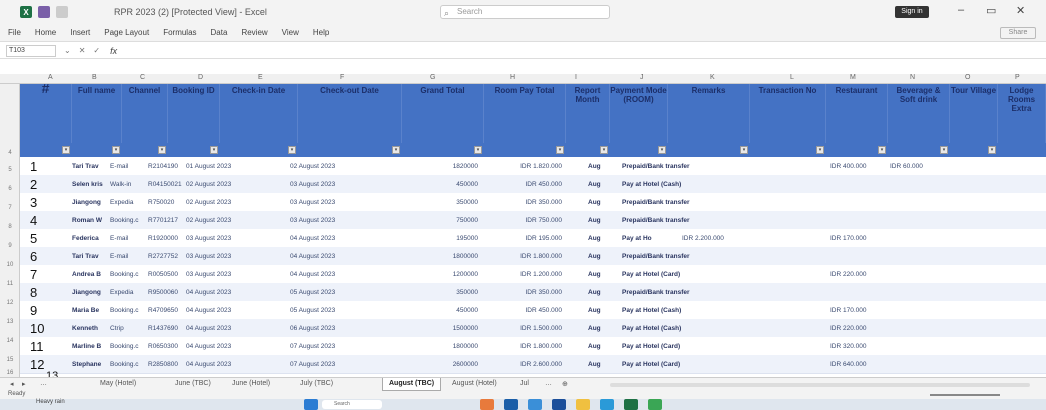 This screenshot has width=1046, height=410. What do you see at coordinates (179, 32) in the screenshot?
I see `tab-formulas: Formulas` at bounding box center [179, 32].